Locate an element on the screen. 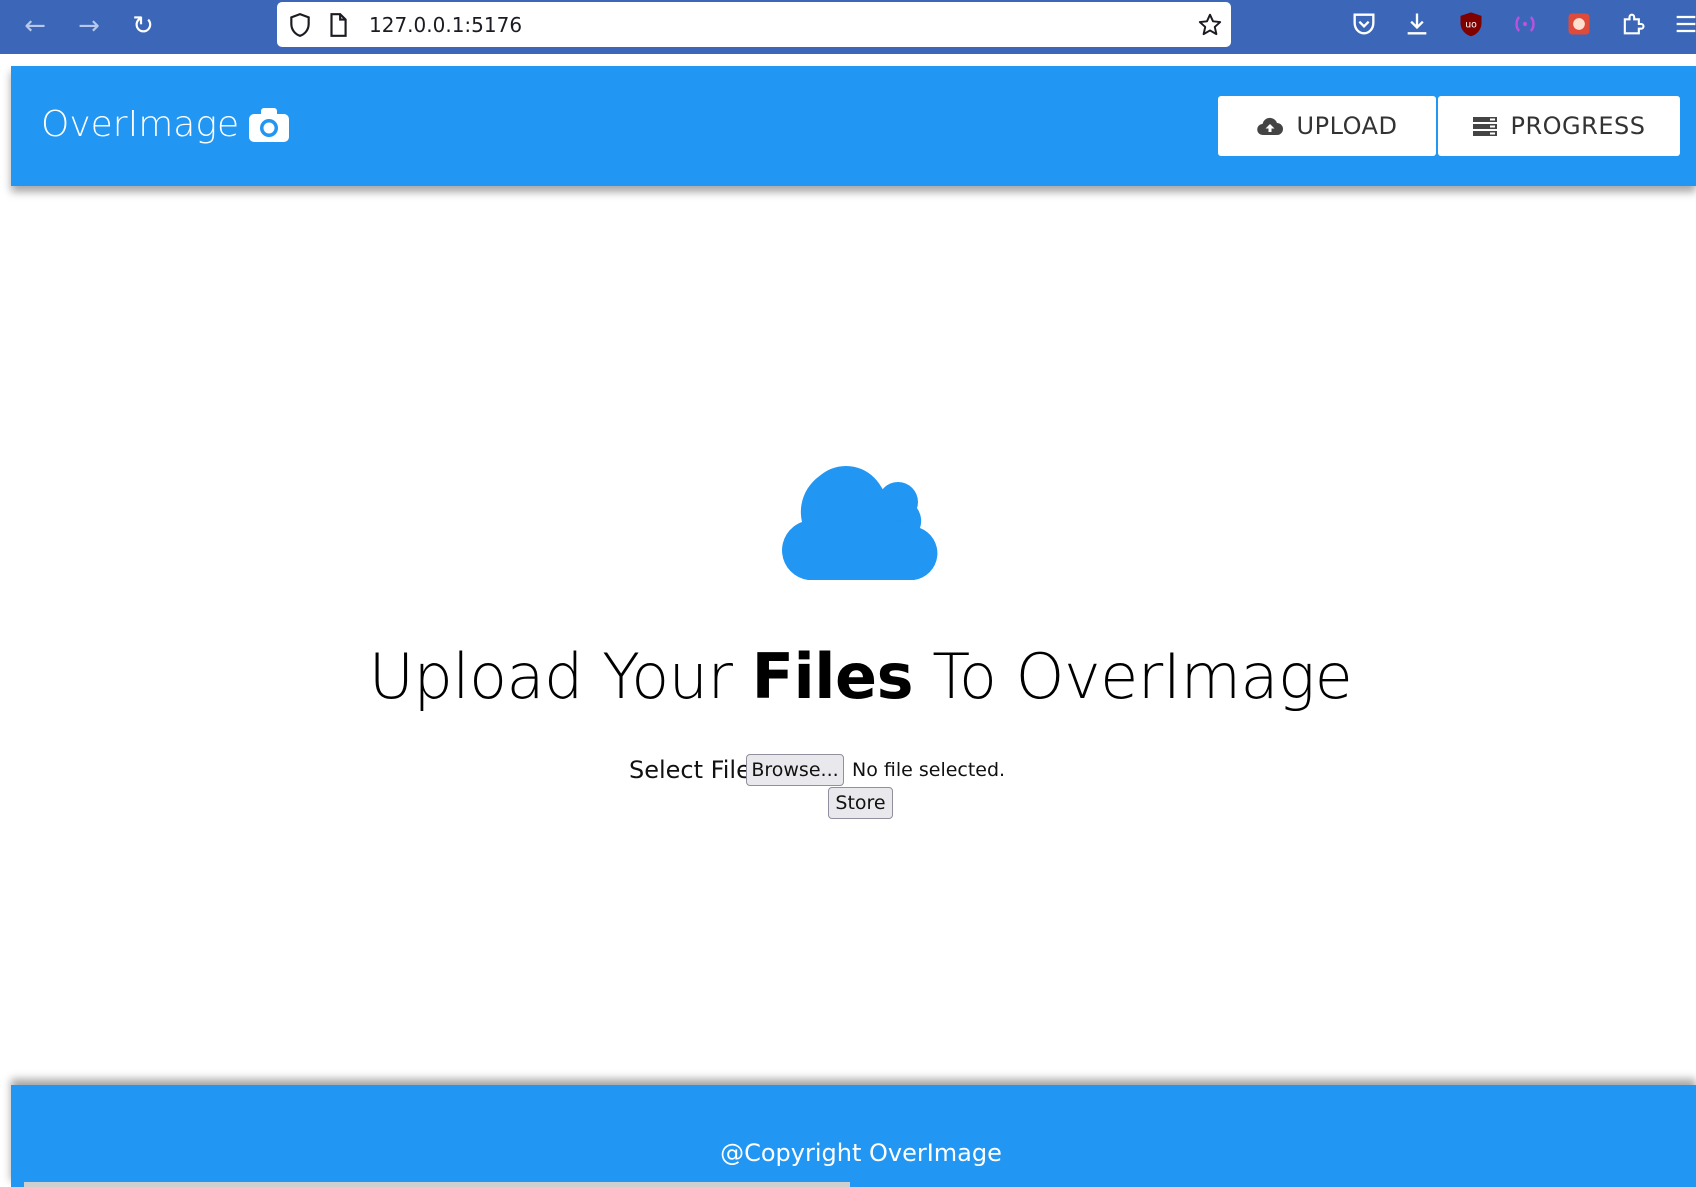  select-file-label: Select File is located at coordinates (690, 770).